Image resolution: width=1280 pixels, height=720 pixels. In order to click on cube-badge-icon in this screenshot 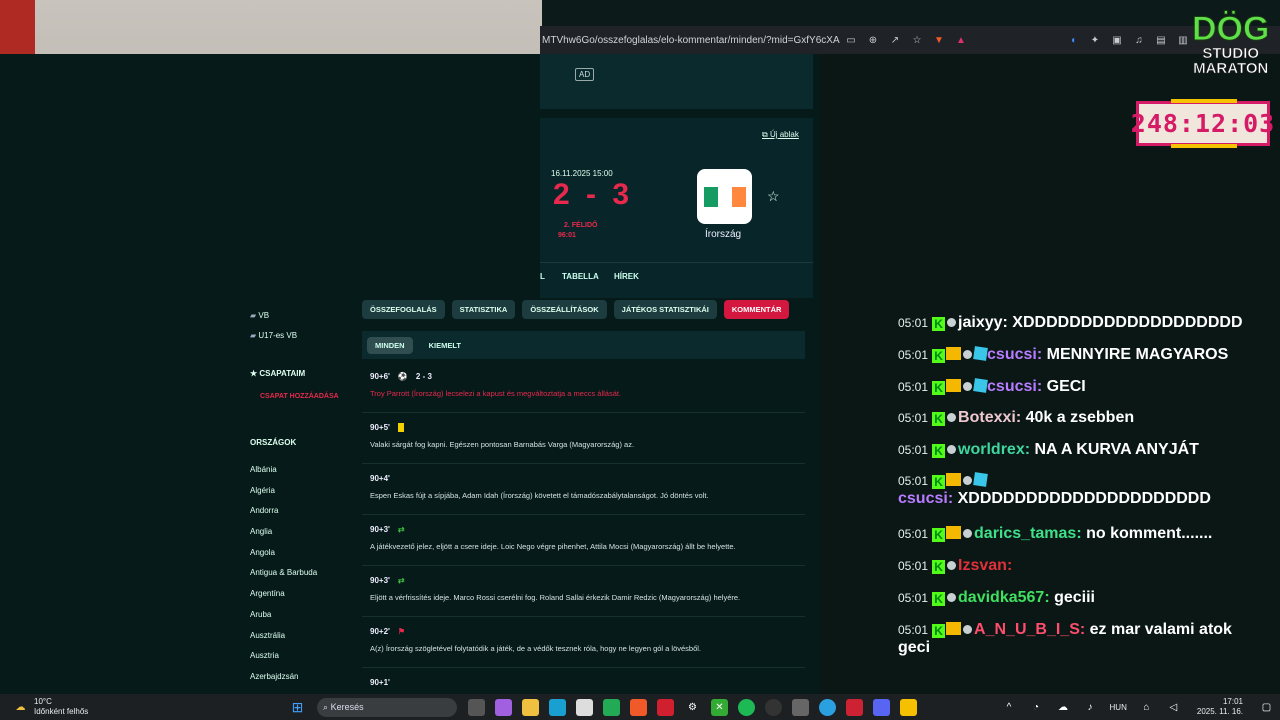, I will do `click(980, 353)`.